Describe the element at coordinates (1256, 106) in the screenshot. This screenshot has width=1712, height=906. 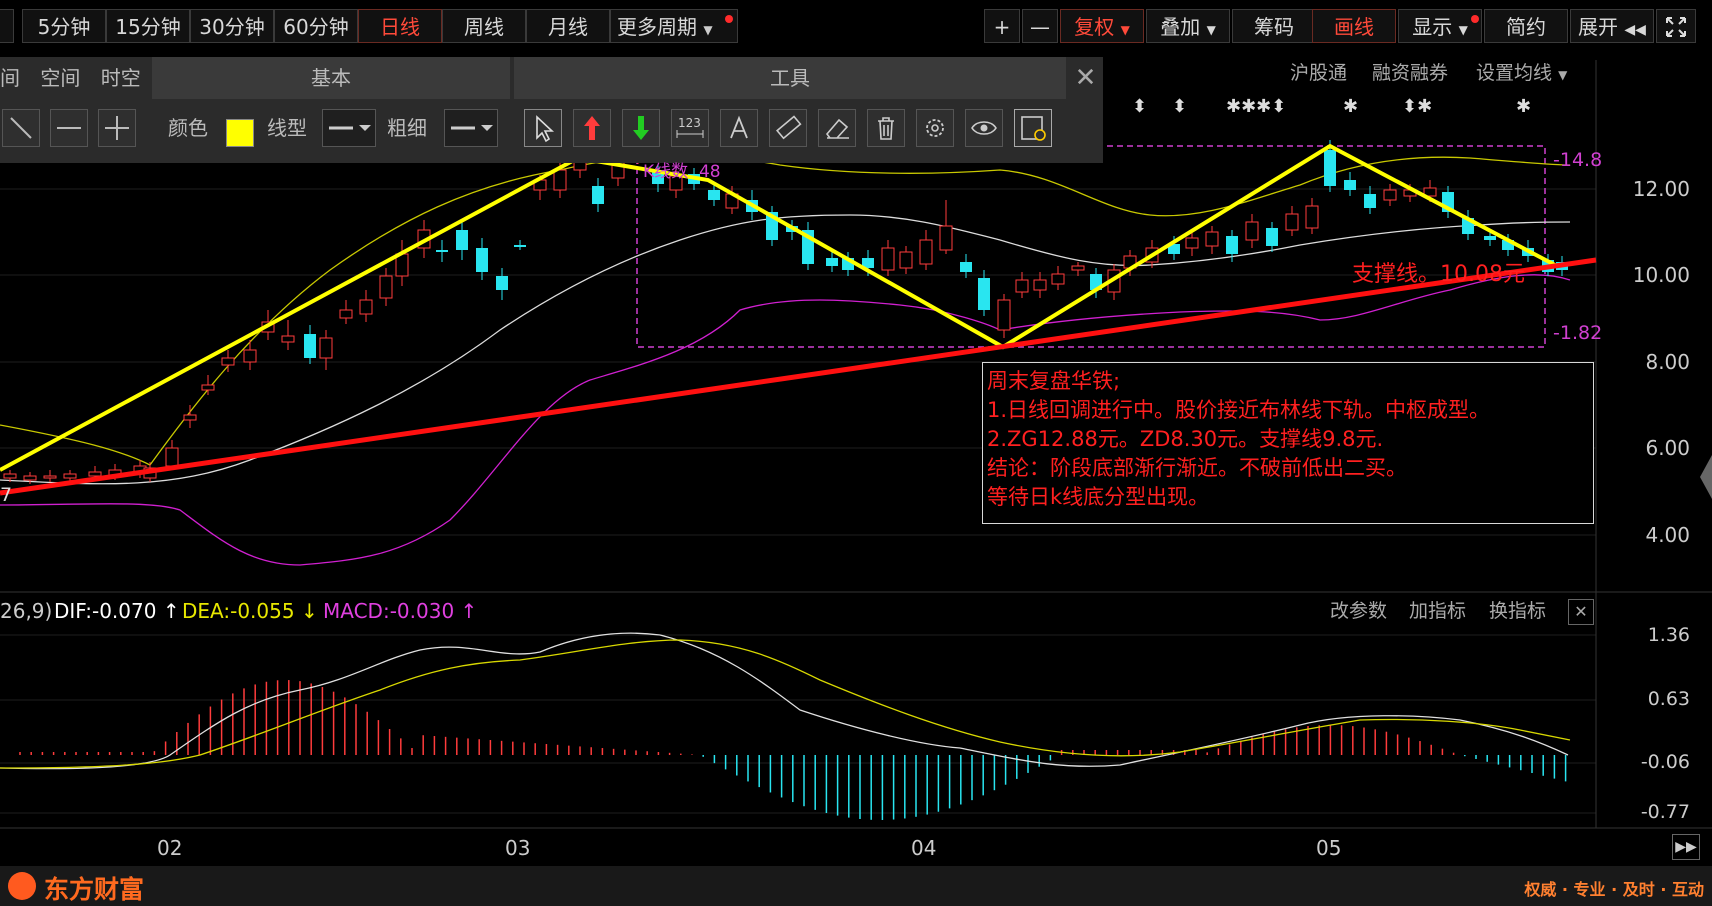
I see `event-marker: ✱✱✱⬍` at that location.